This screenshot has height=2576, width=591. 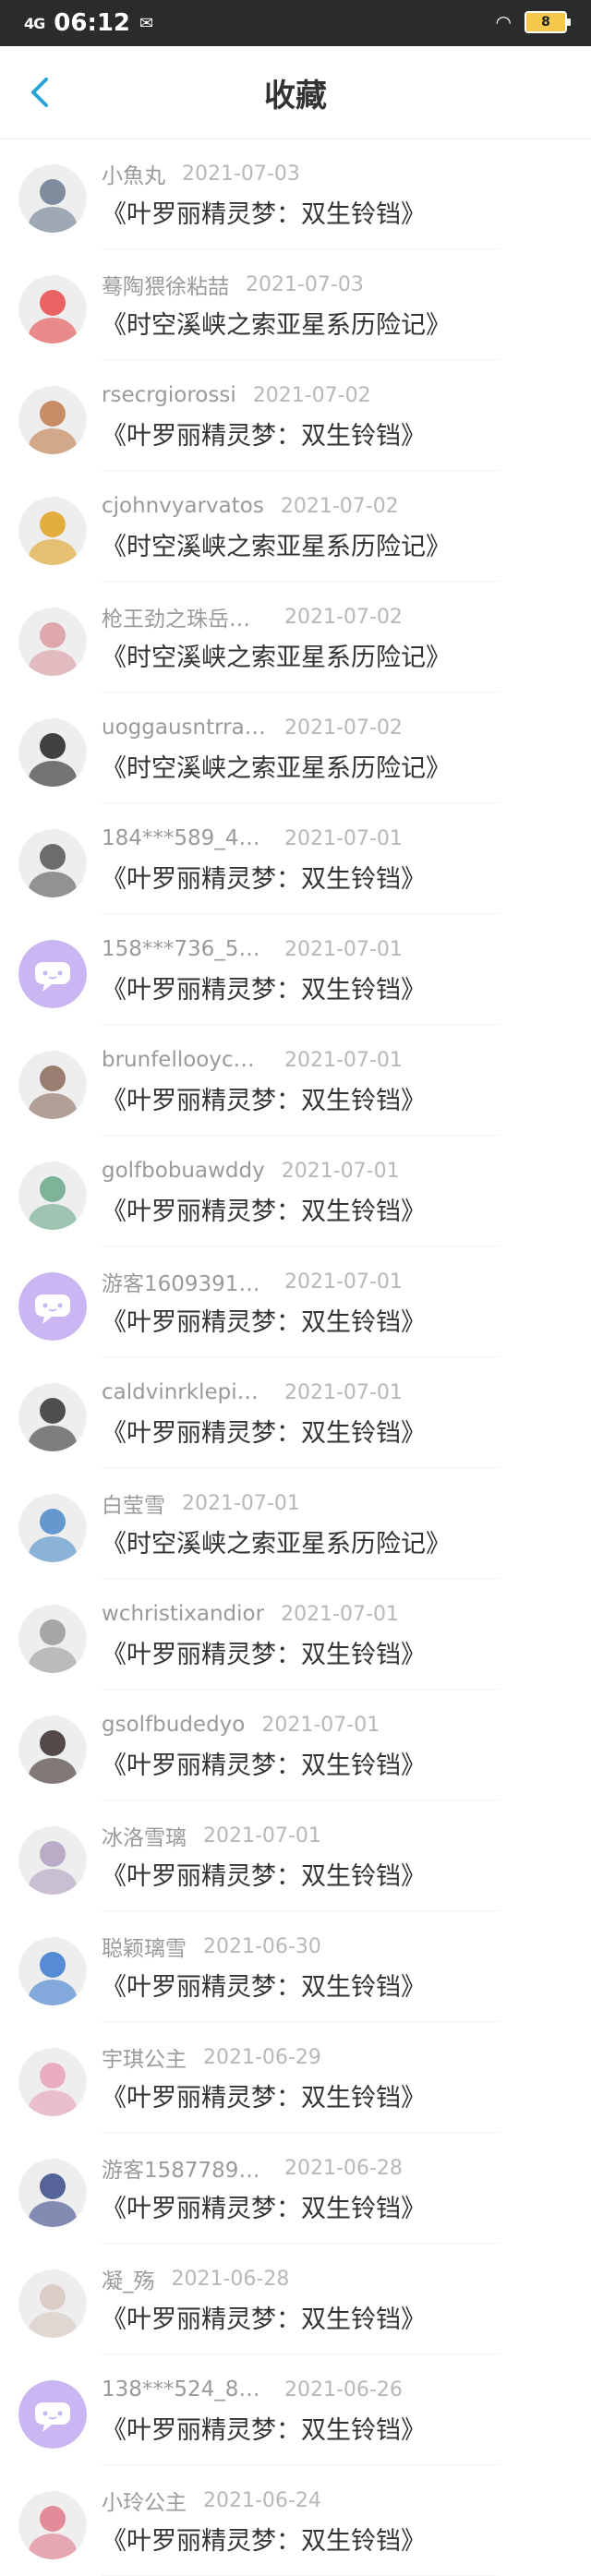 I want to click on list-item: 游客16093916… 2021-07-01 《叶罗丽精灵梦：双生铃铛》, so click(x=295, y=1301).